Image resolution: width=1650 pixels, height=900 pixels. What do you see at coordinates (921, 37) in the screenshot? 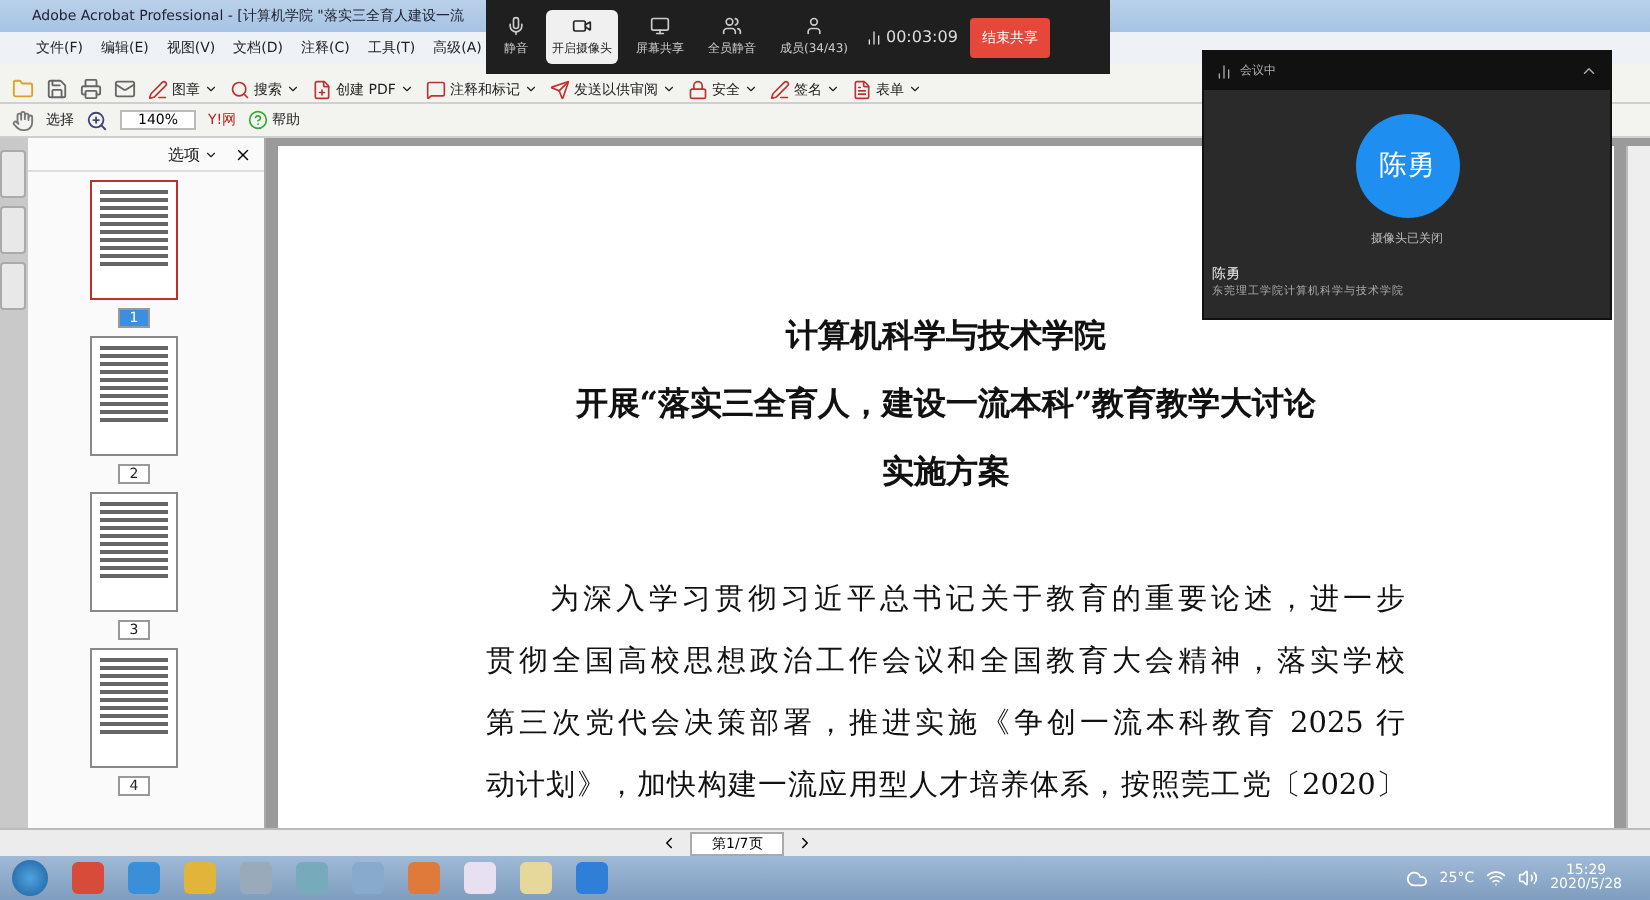
I see `meeting-timer: 00:03:09` at bounding box center [921, 37].